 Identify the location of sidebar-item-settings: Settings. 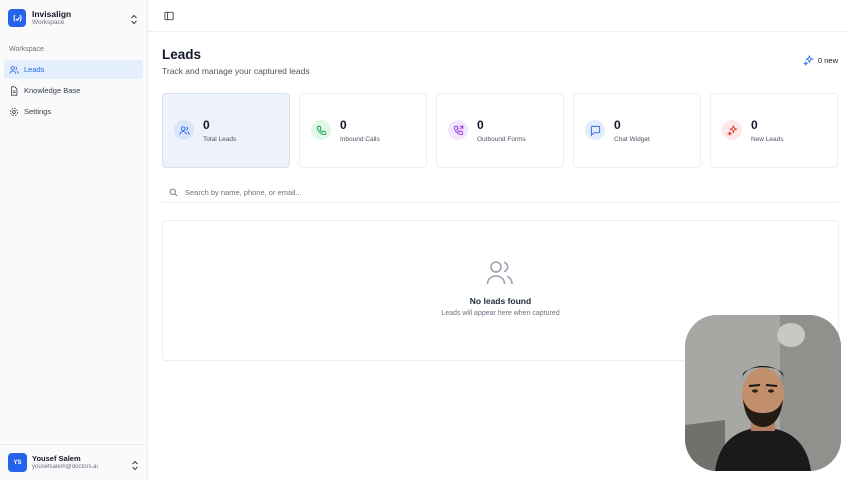
(73, 111).